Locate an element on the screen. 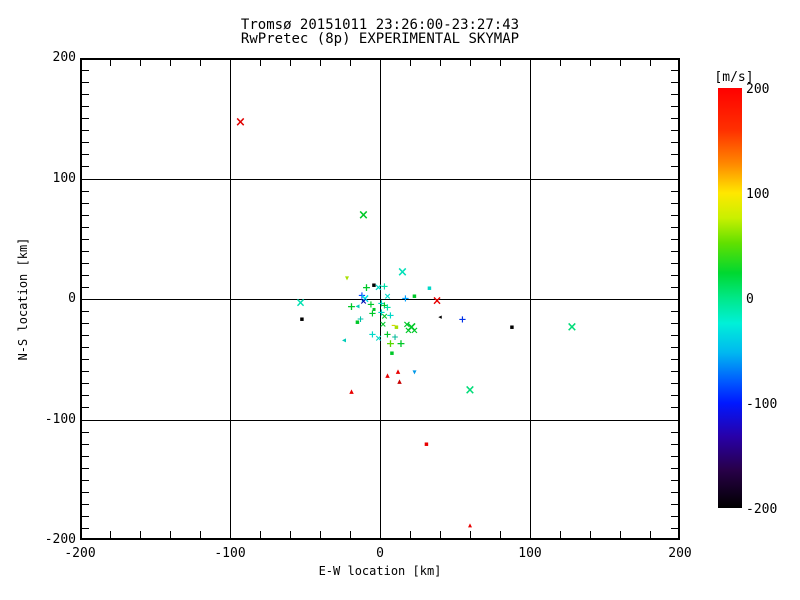 The height and width of the screenshot is (600, 800). y-tick-label: 200 is located at coordinates (64, 57).